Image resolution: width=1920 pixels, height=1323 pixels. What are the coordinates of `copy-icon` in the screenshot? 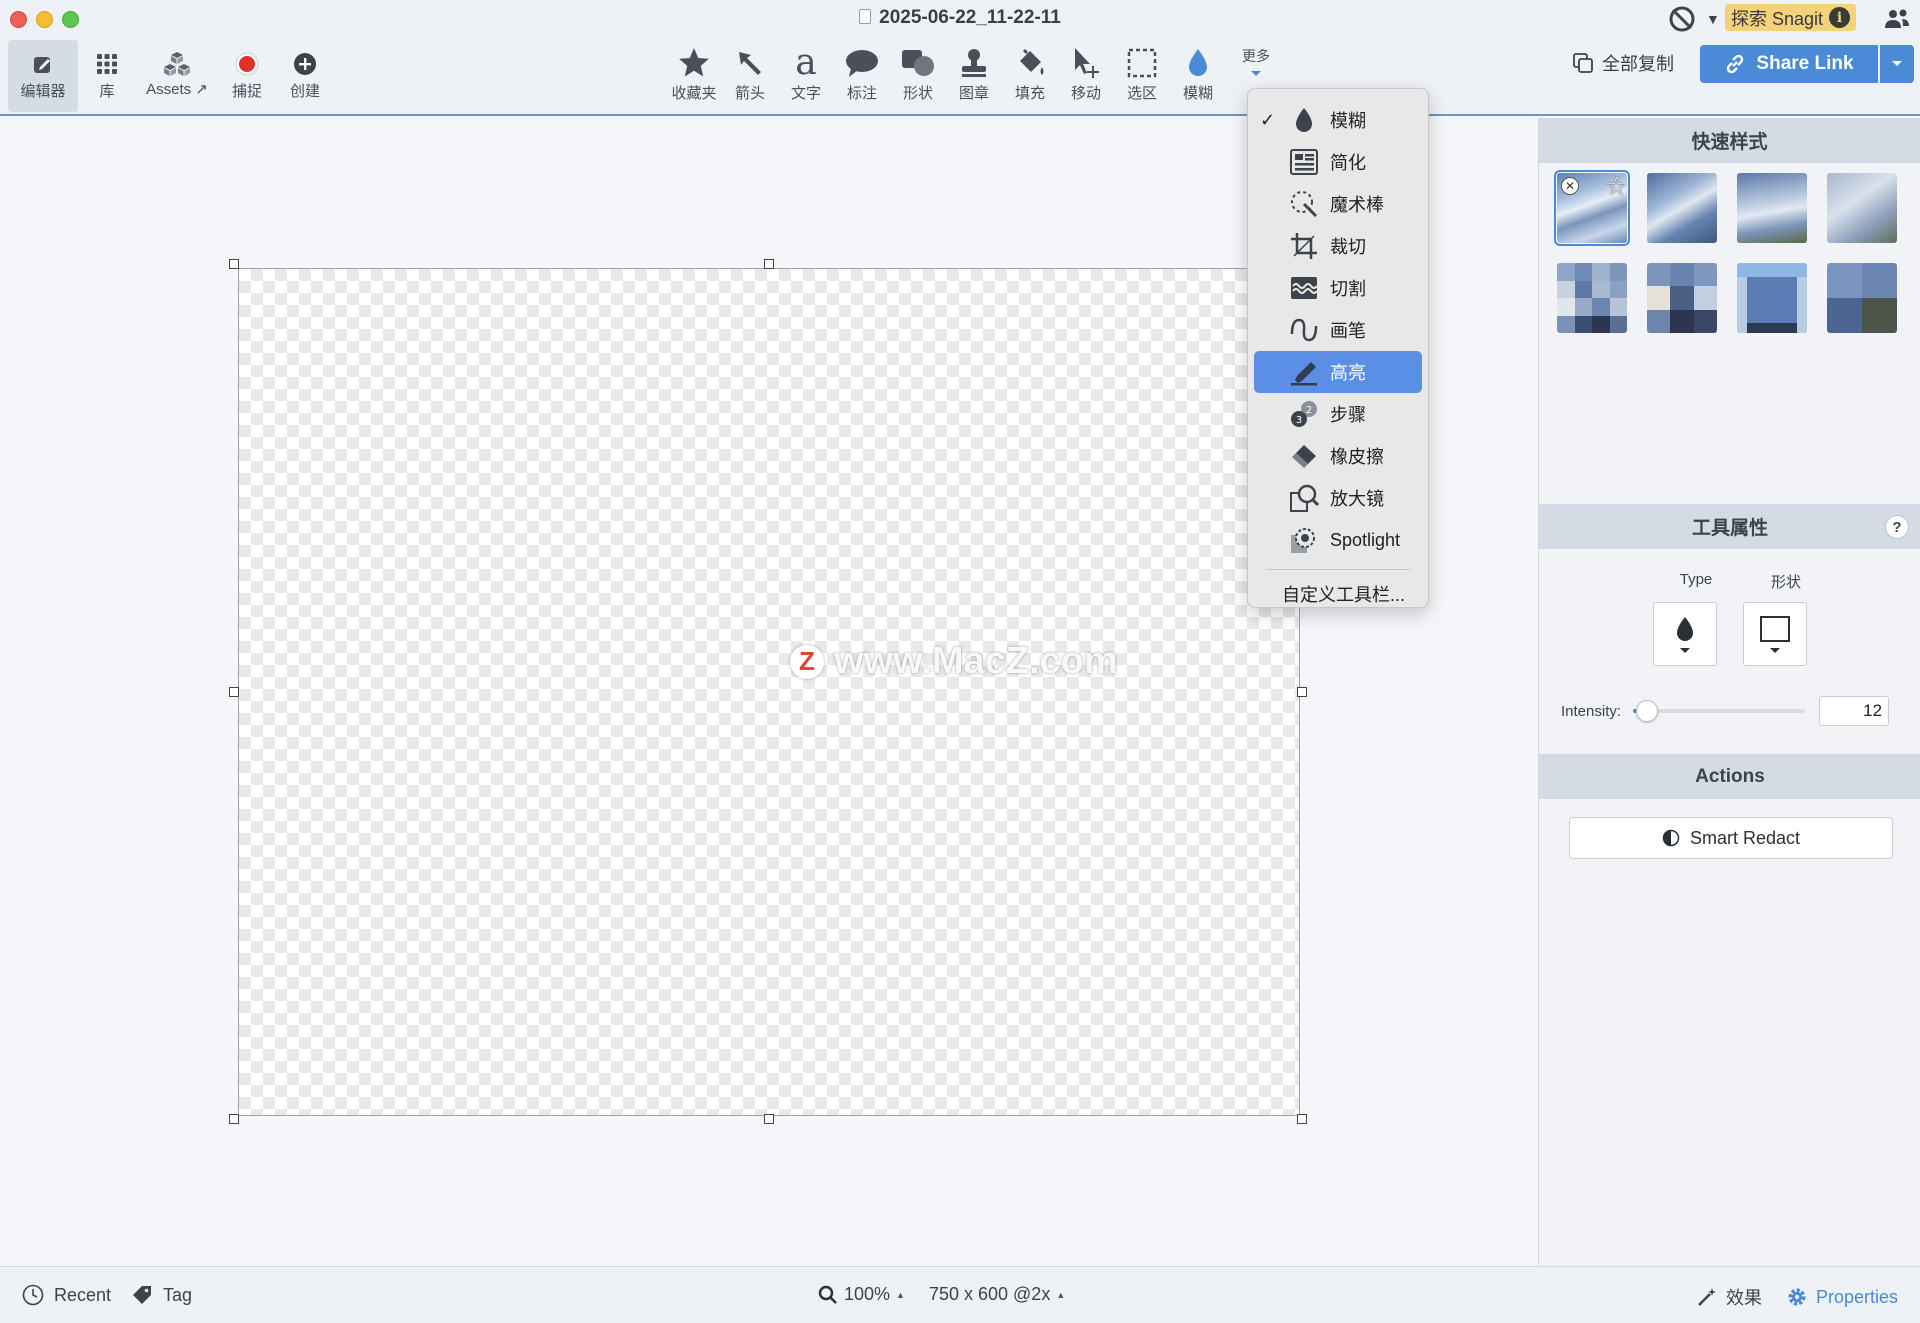 It's located at (1583, 63).